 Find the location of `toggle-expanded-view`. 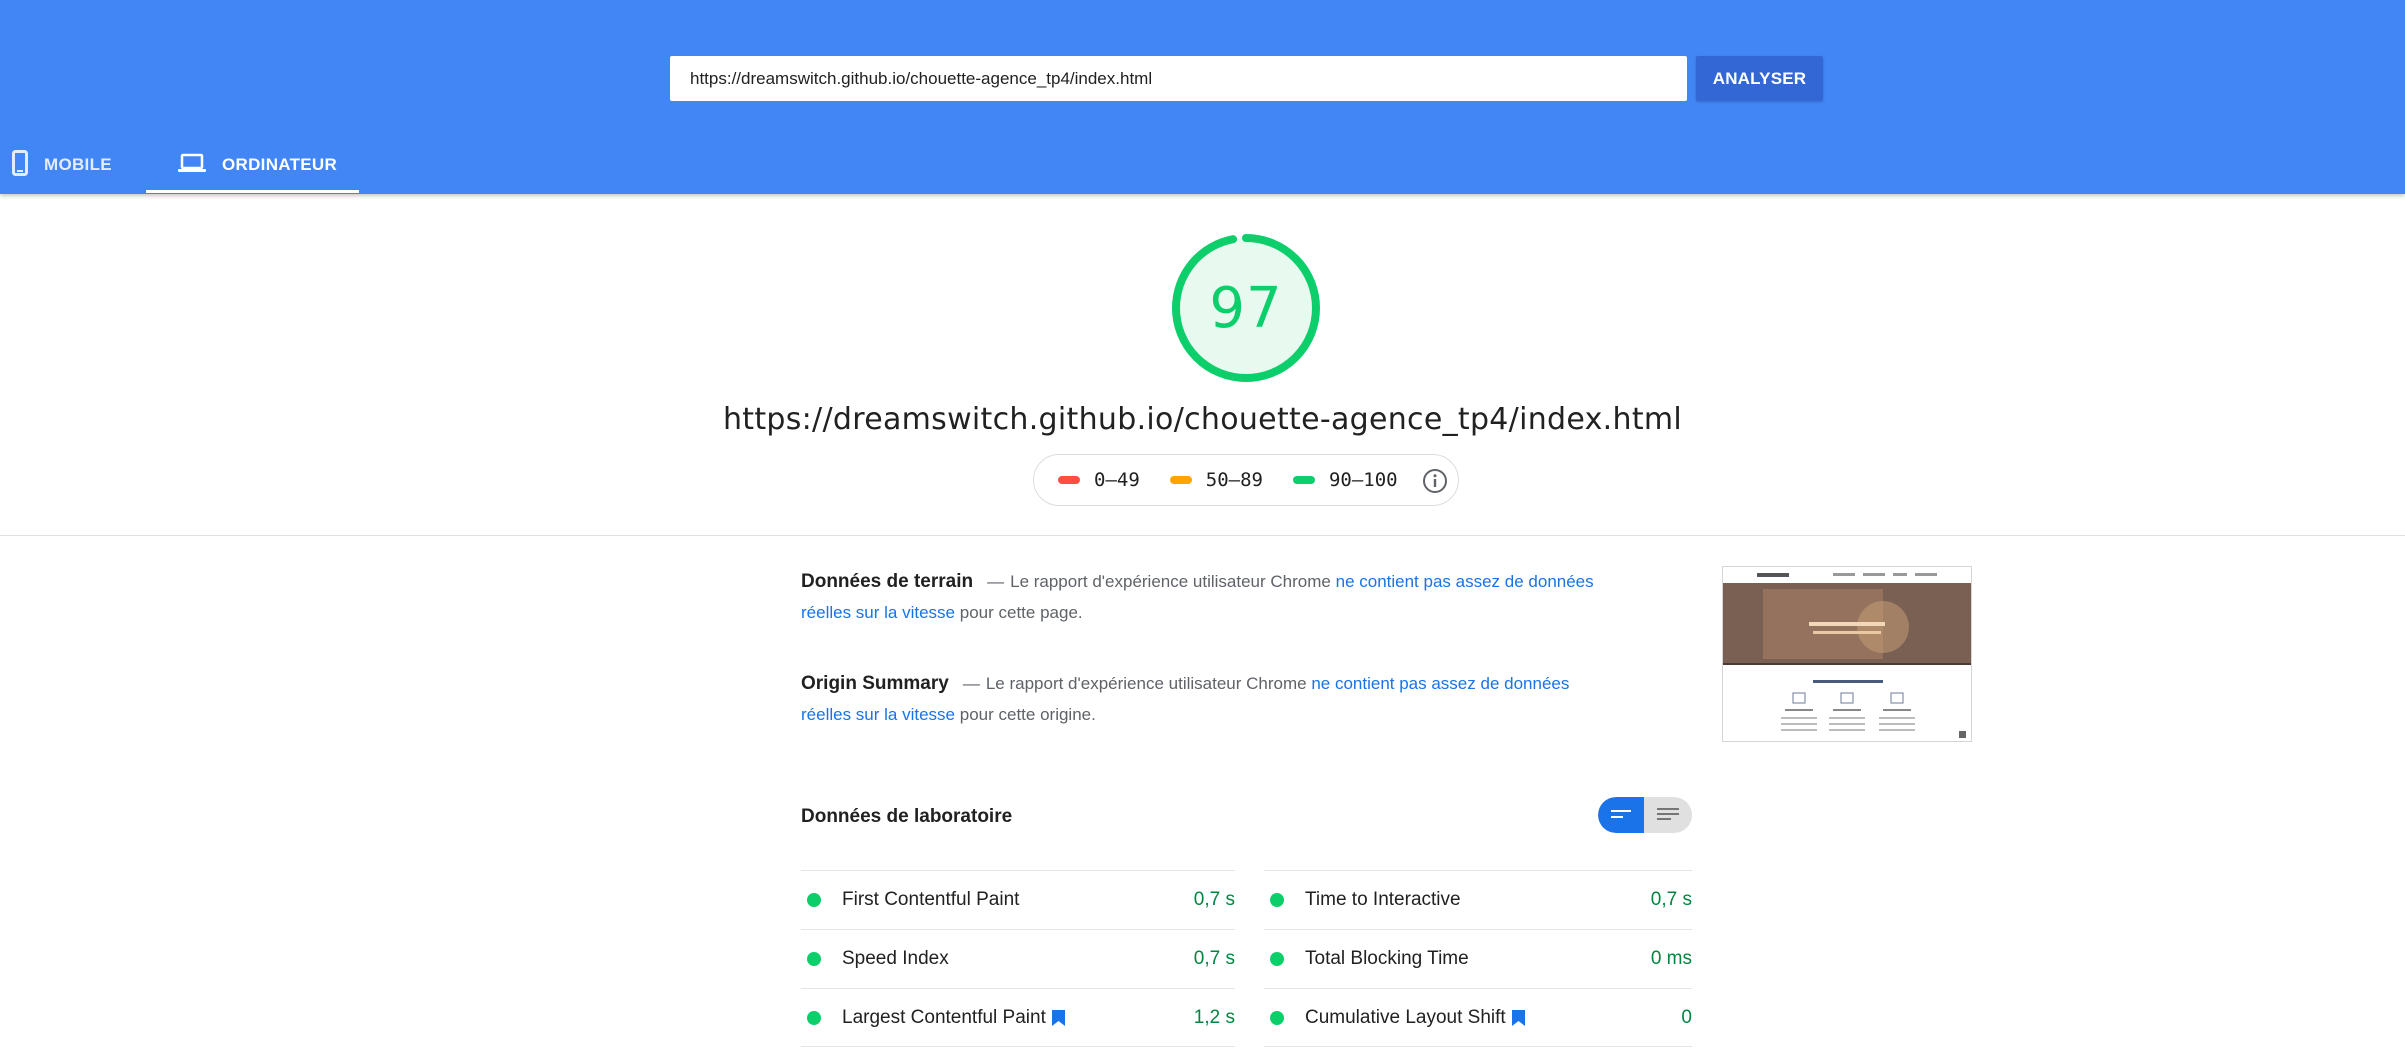

toggle-expanded-view is located at coordinates (1668, 815).